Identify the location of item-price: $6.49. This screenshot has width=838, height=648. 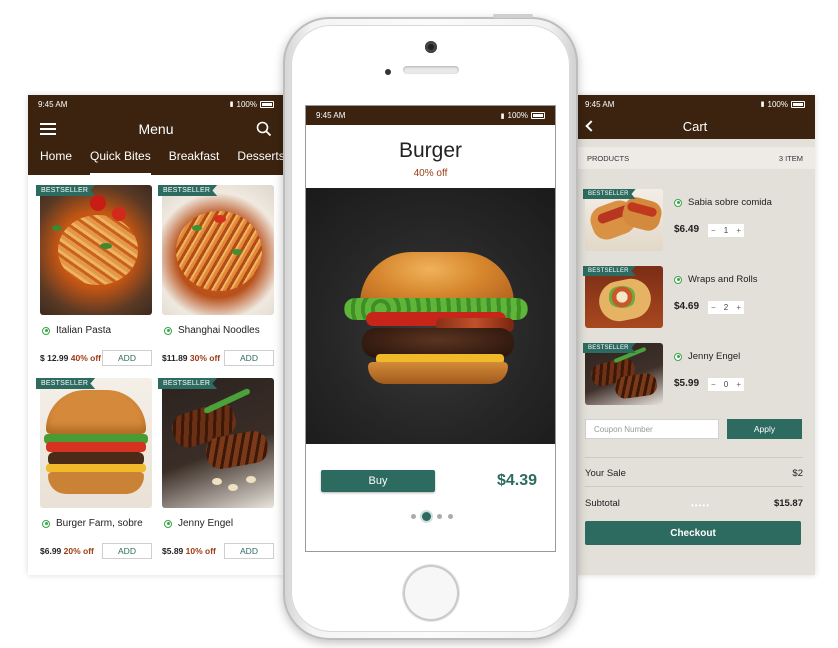
(687, 229).